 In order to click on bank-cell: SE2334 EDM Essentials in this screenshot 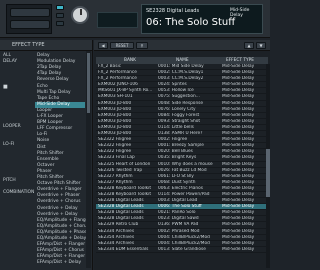, I will do `click(123, 249)`.